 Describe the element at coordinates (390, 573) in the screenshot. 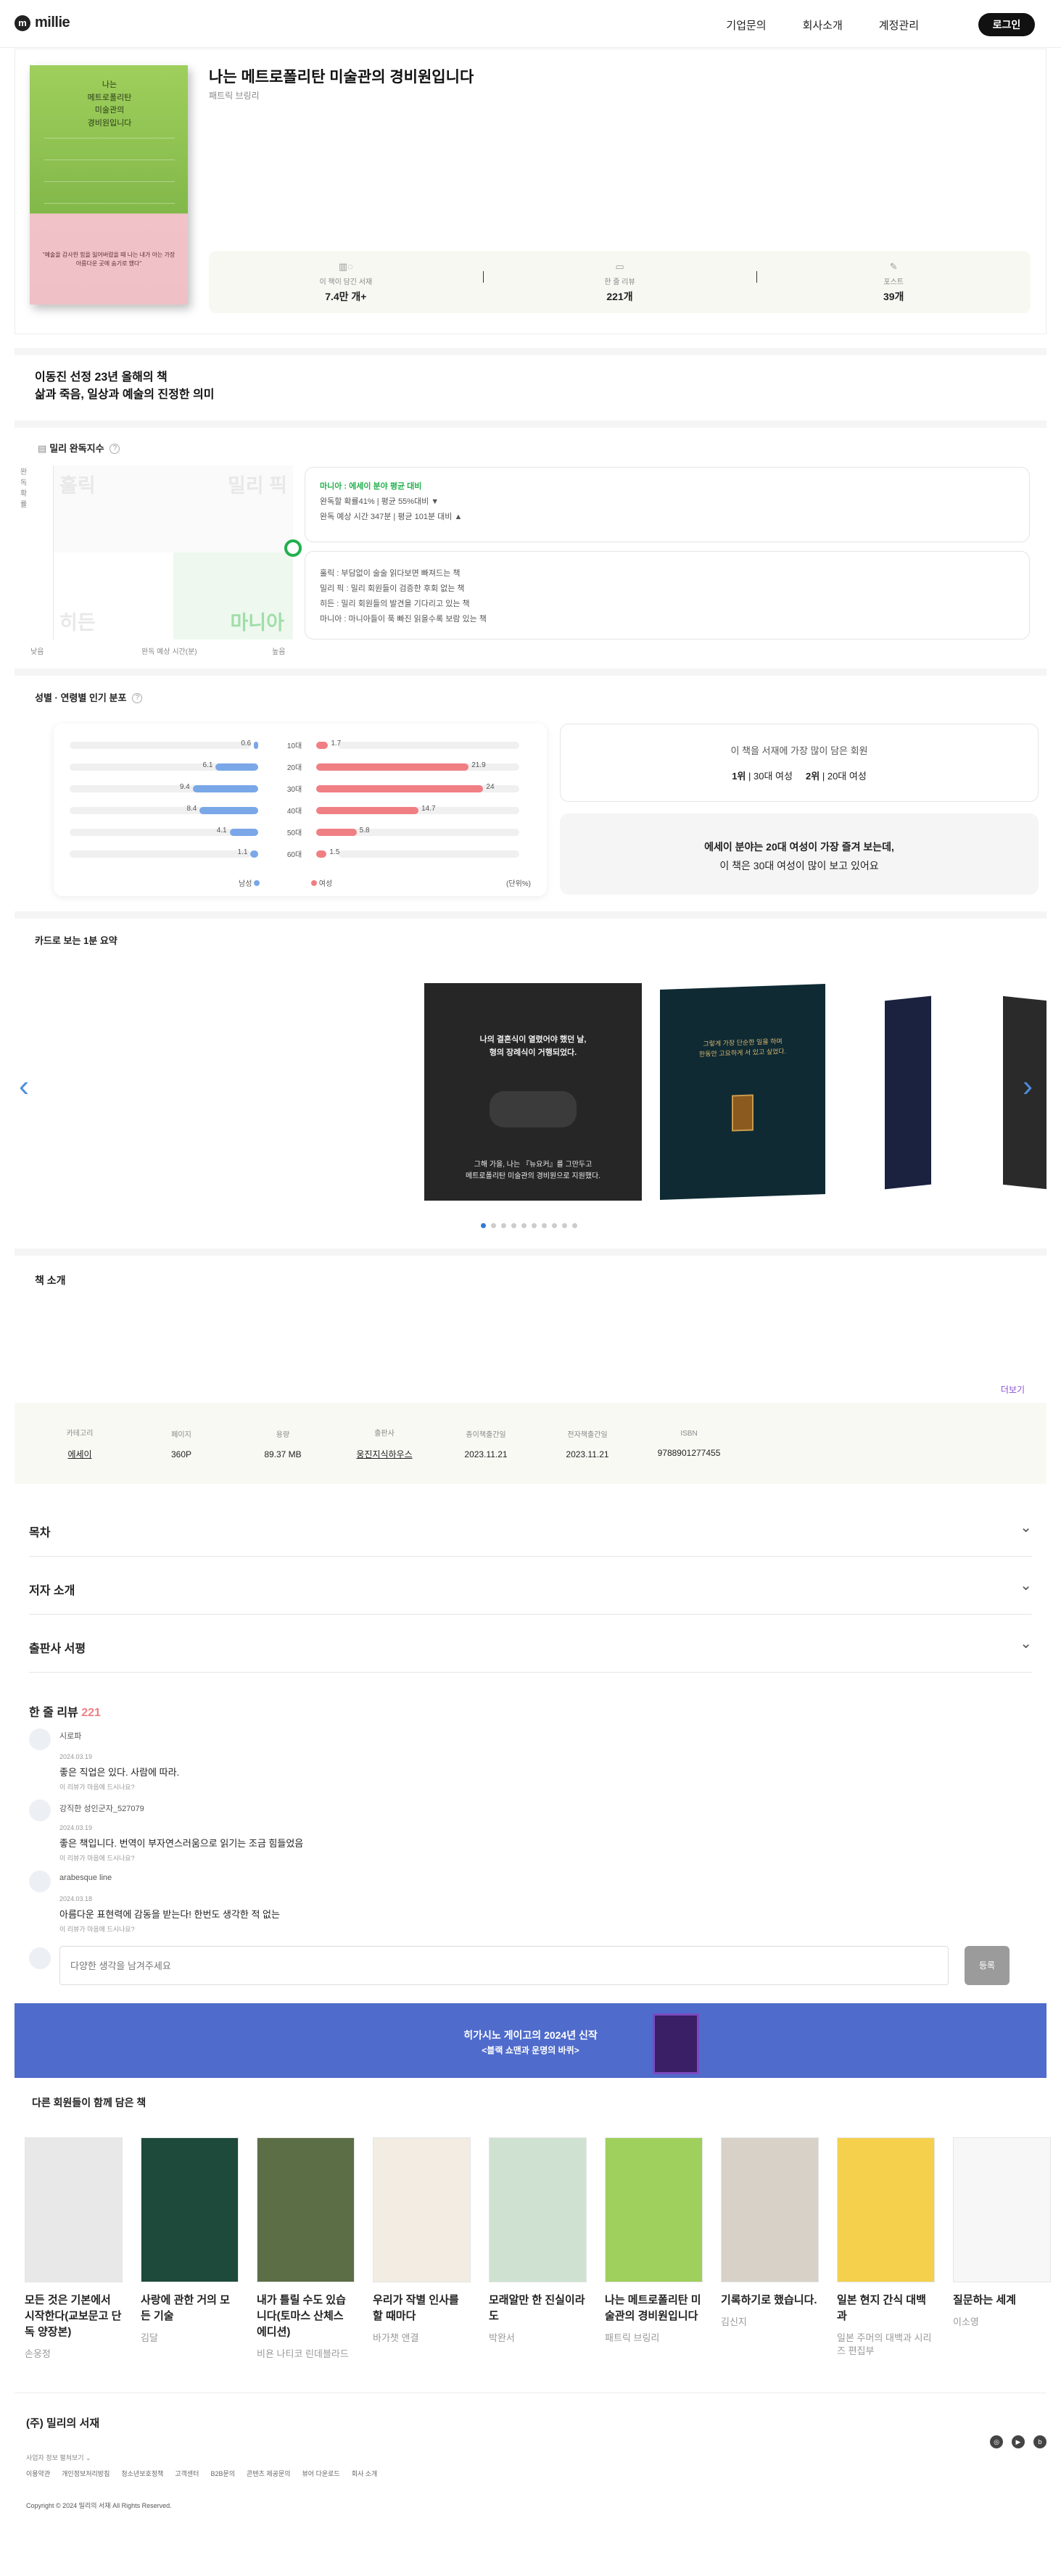

I see `legend-item: 훌릭 : 부담없이 술술 읽다보면 빠져드는 책` at that location.